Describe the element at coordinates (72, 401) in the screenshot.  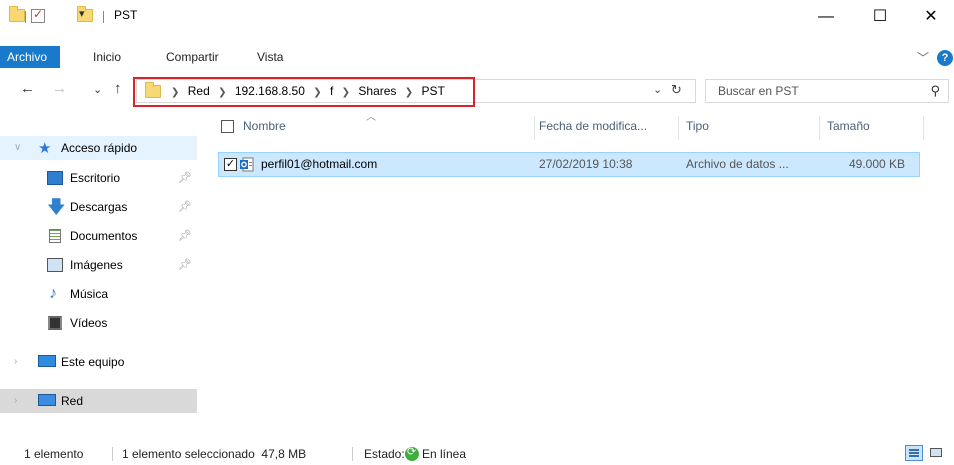
I see `sidebar-label: Red` at that location.